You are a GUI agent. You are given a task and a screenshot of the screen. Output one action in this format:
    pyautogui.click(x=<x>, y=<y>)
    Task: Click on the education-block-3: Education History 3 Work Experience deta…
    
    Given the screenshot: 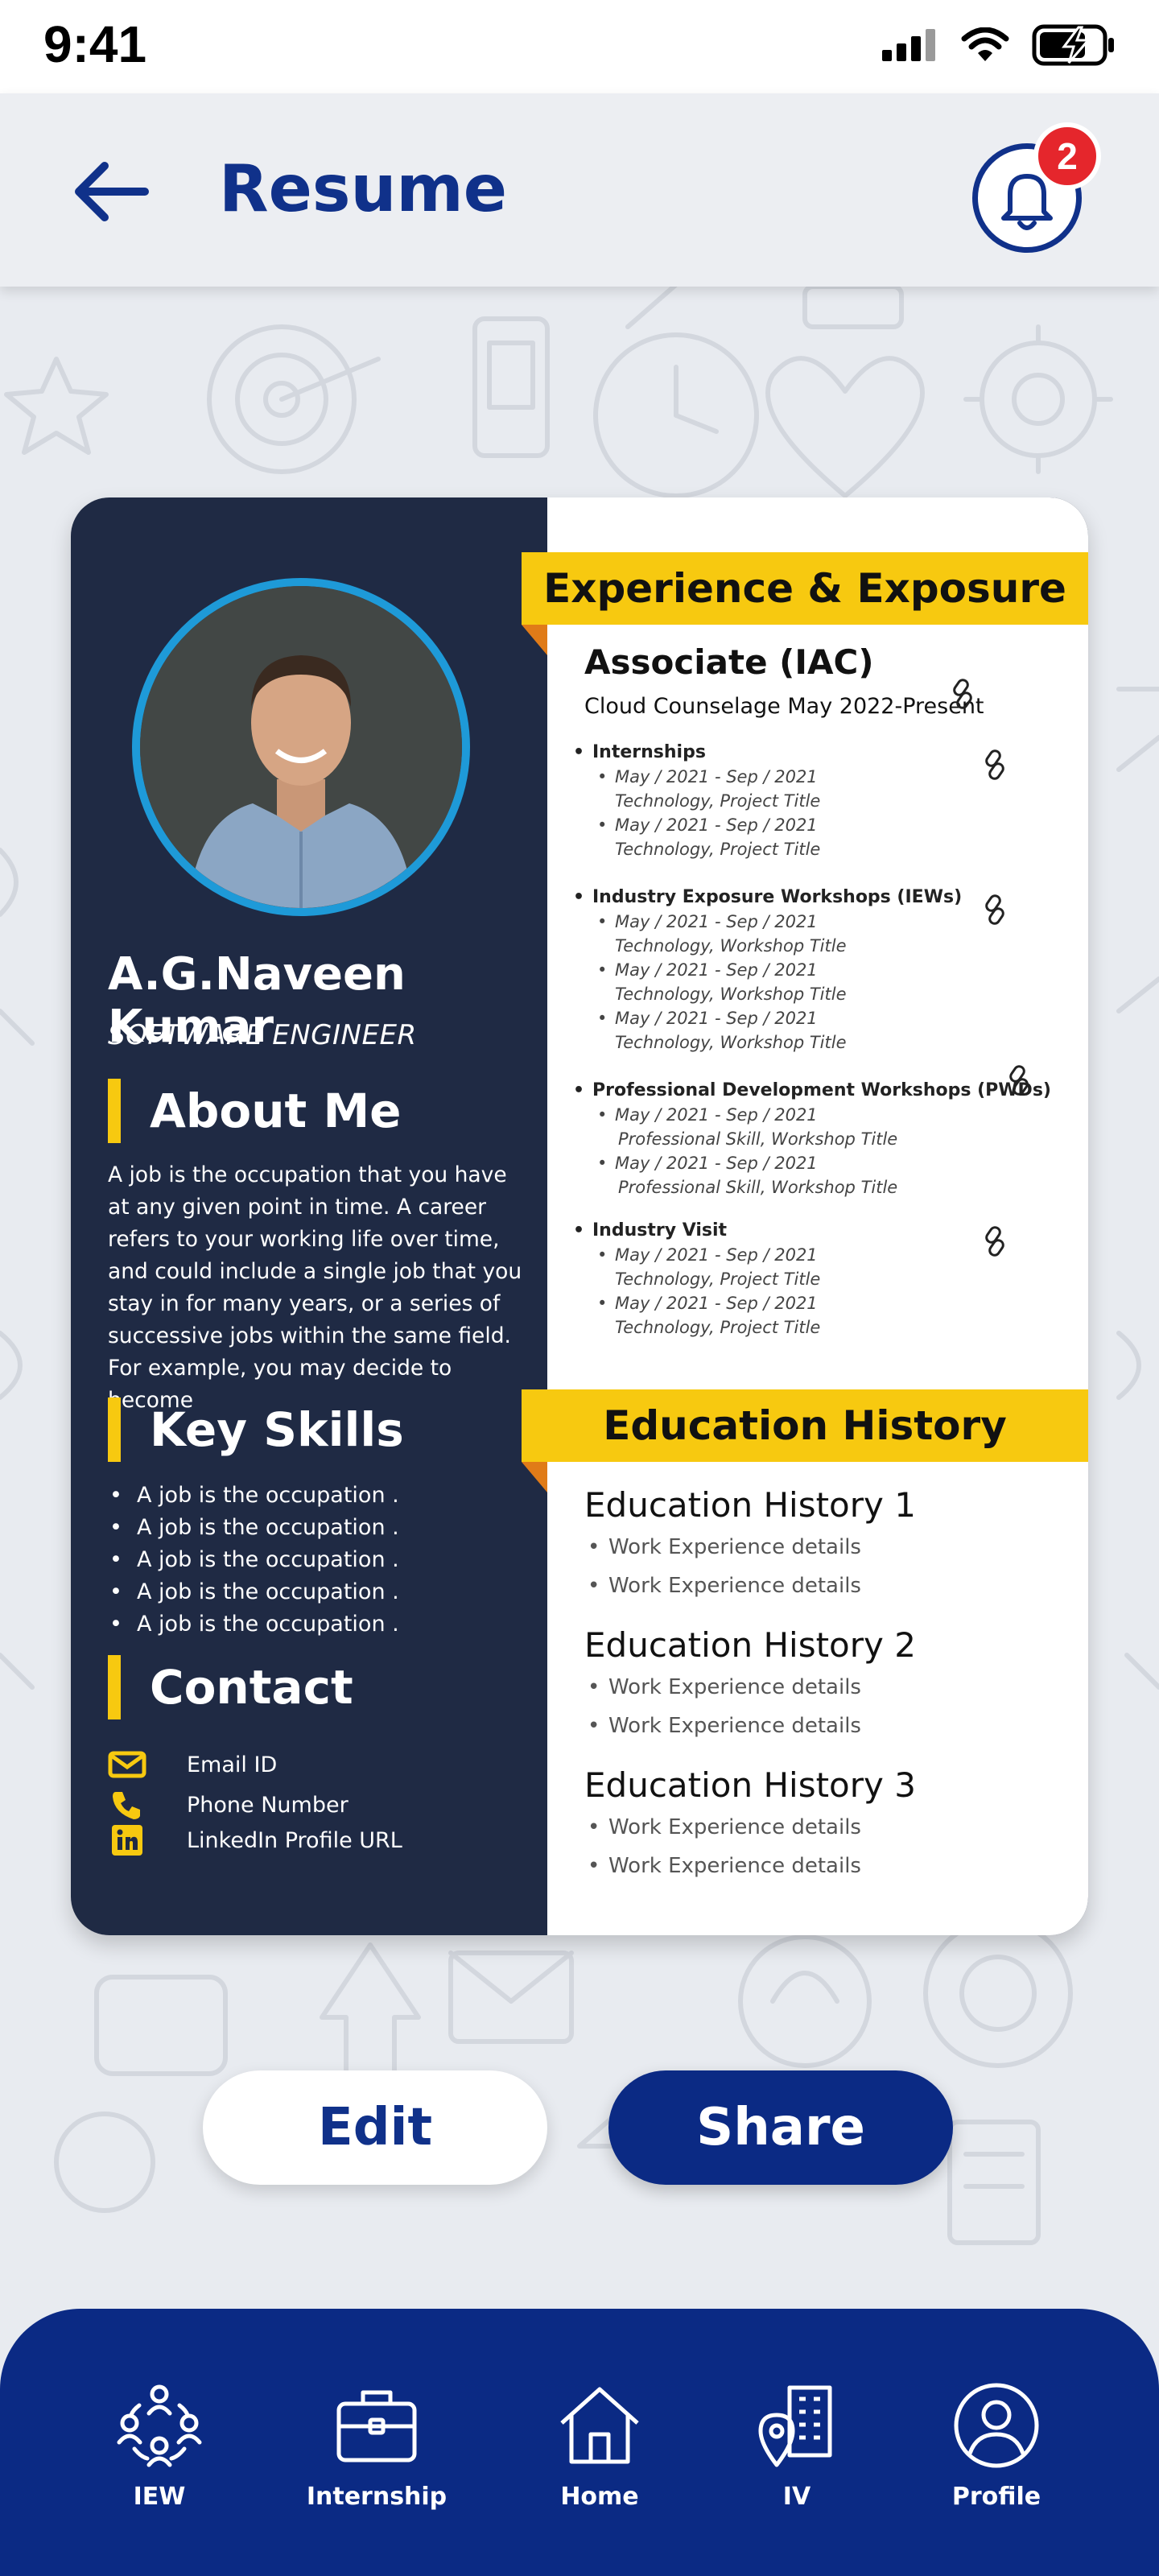 What is the action you would take?
    pyautogui.click(x=809, y=1824)
    